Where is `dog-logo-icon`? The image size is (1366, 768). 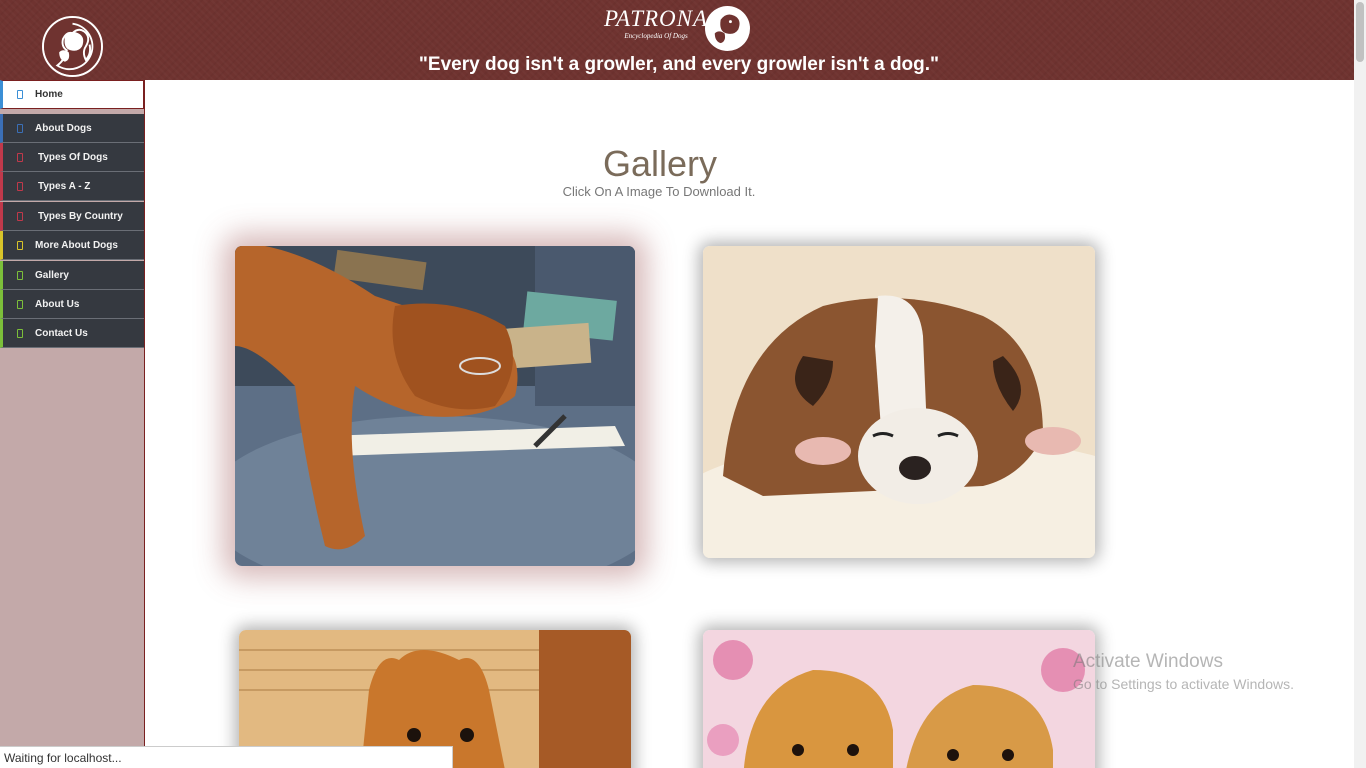 dog-logo-icon is located at coordinates (72, 46).